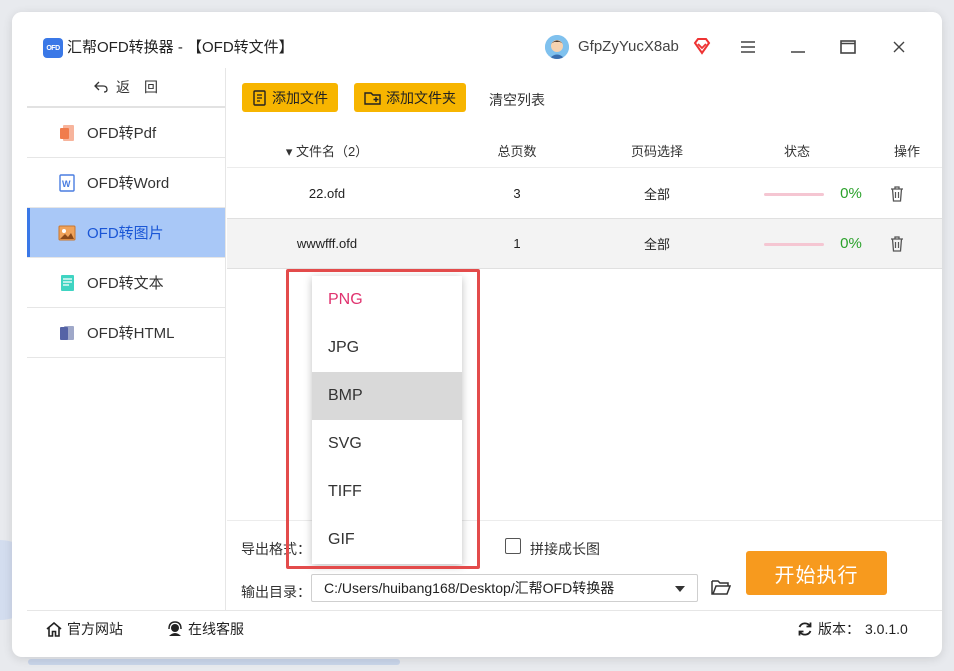 The width and height of the screenshot is (954, 671). Describe the element at coordinates (327, 243) in the screenshot. I see `row-filename: wwwfff.ofd` at that location.